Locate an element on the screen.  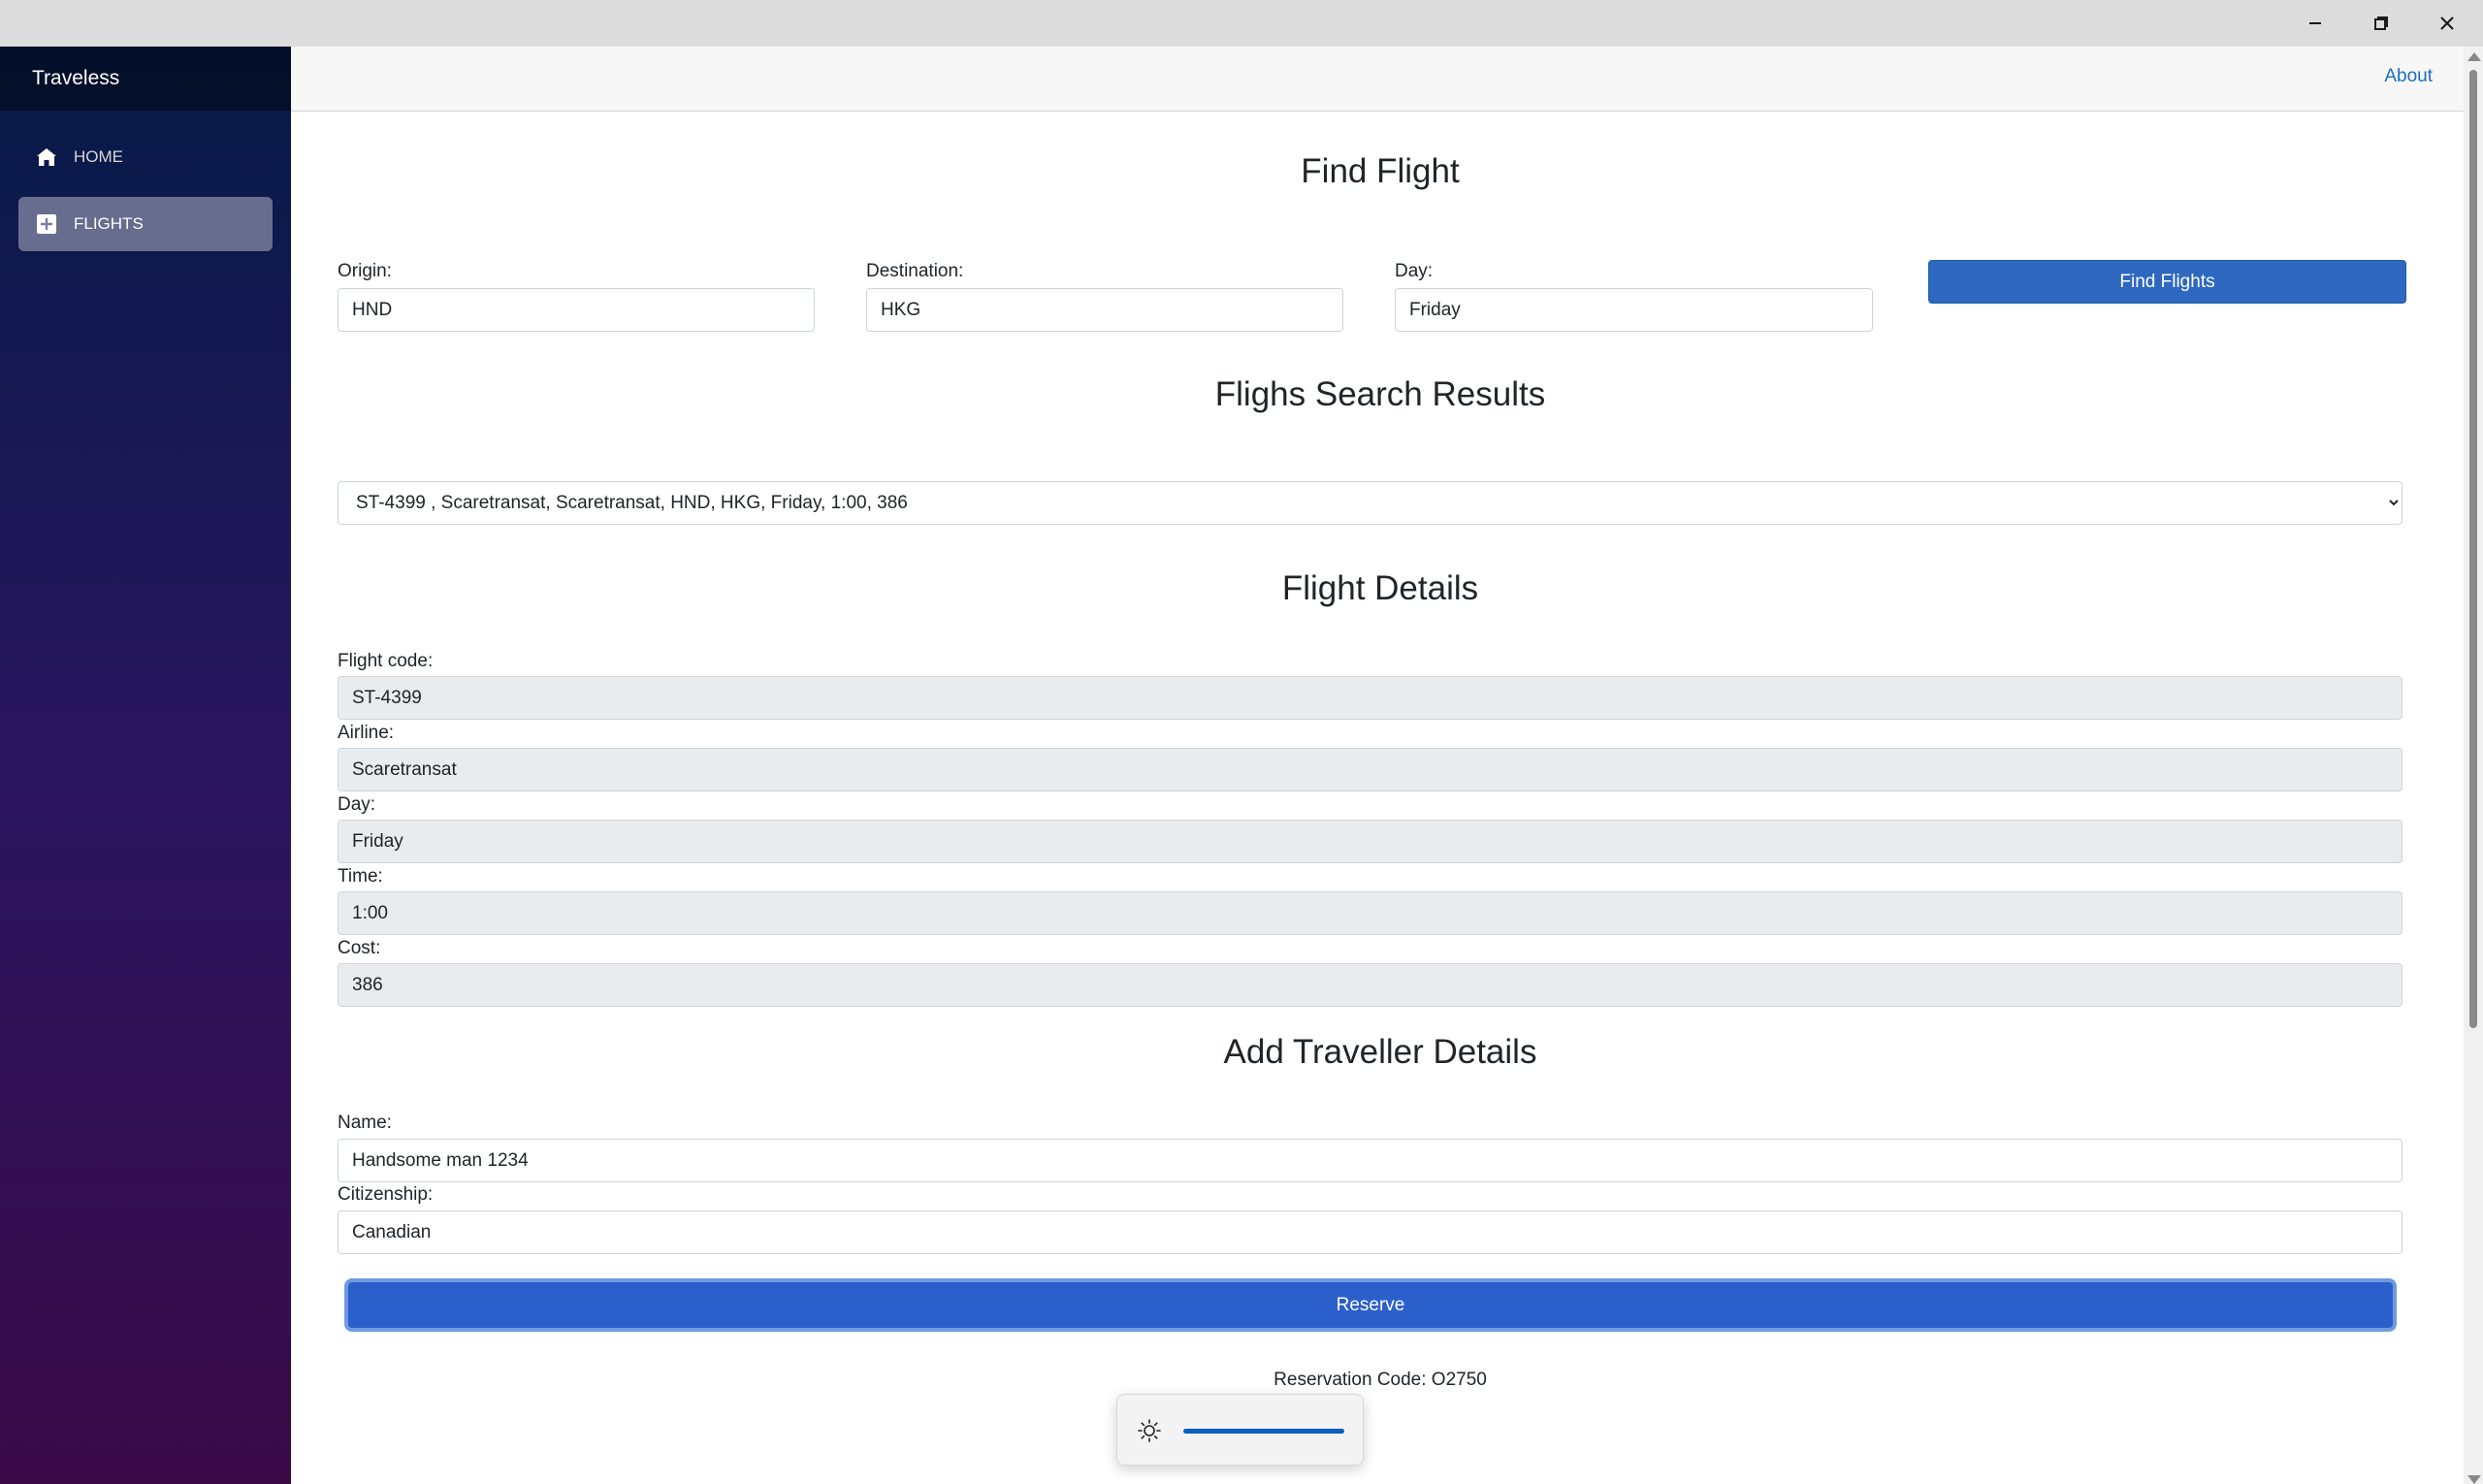
scroll-up-arrow-icon is located at coordinates (2474, 57).